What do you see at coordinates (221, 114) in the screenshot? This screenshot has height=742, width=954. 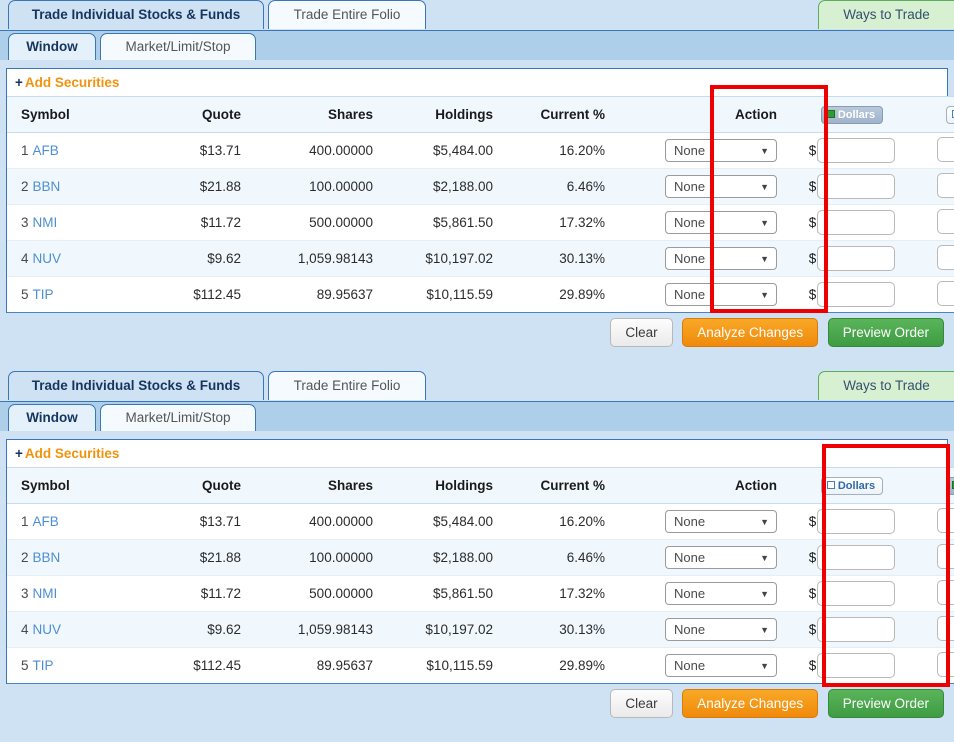 I see `column-header-quote: Quote` at bounding box center [221, 114].